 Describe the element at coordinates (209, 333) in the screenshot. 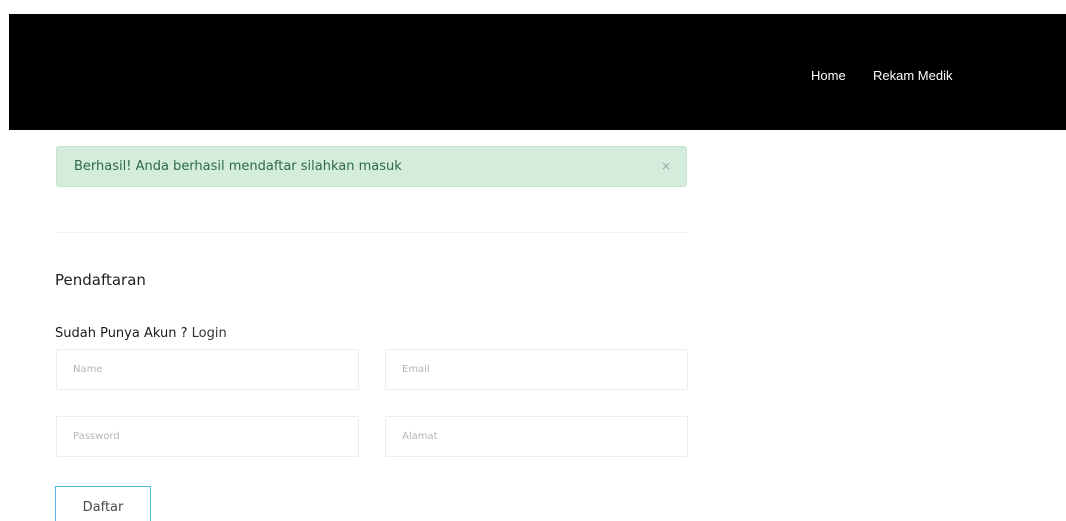

I see `login-link: Login` at that location.